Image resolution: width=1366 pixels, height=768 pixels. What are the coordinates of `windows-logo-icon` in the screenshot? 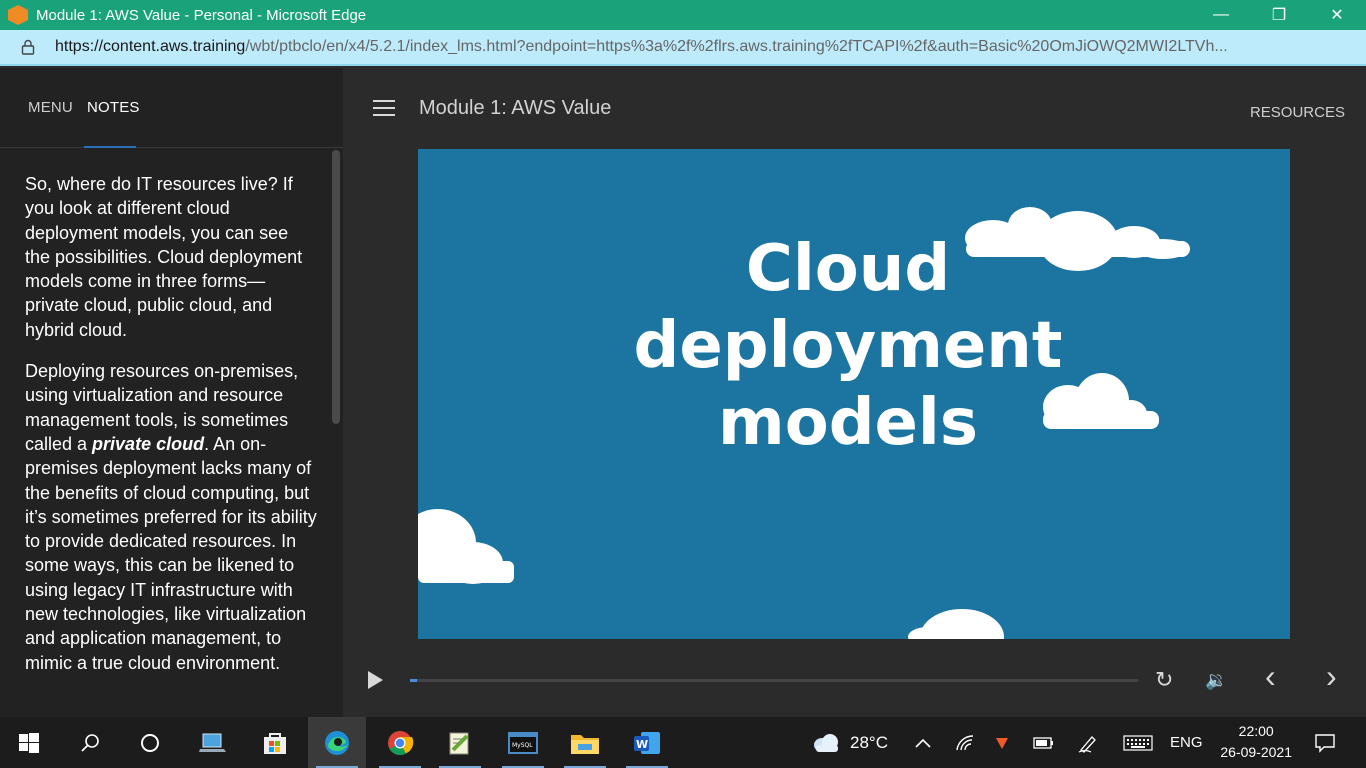 It's located at (29, 742).